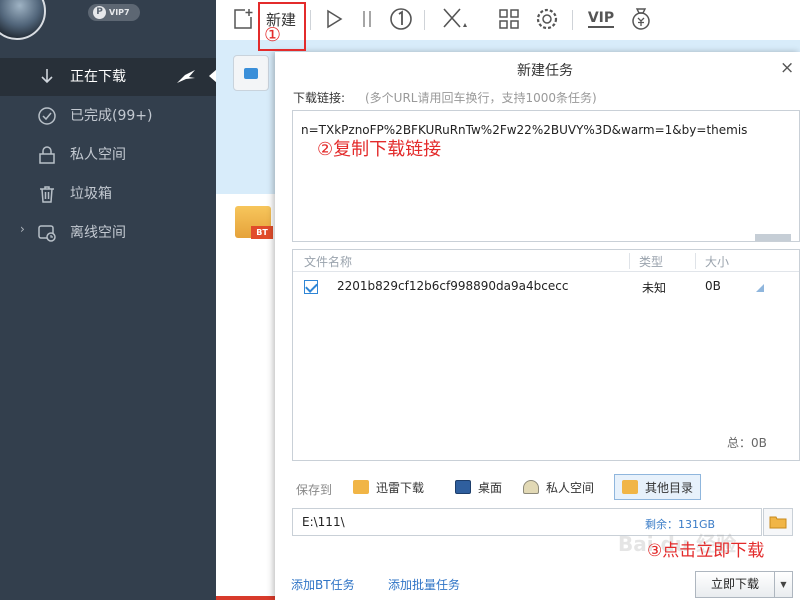 This screenshot has width=800, height=600. I want to click on trash-icon, so click(47, 194).